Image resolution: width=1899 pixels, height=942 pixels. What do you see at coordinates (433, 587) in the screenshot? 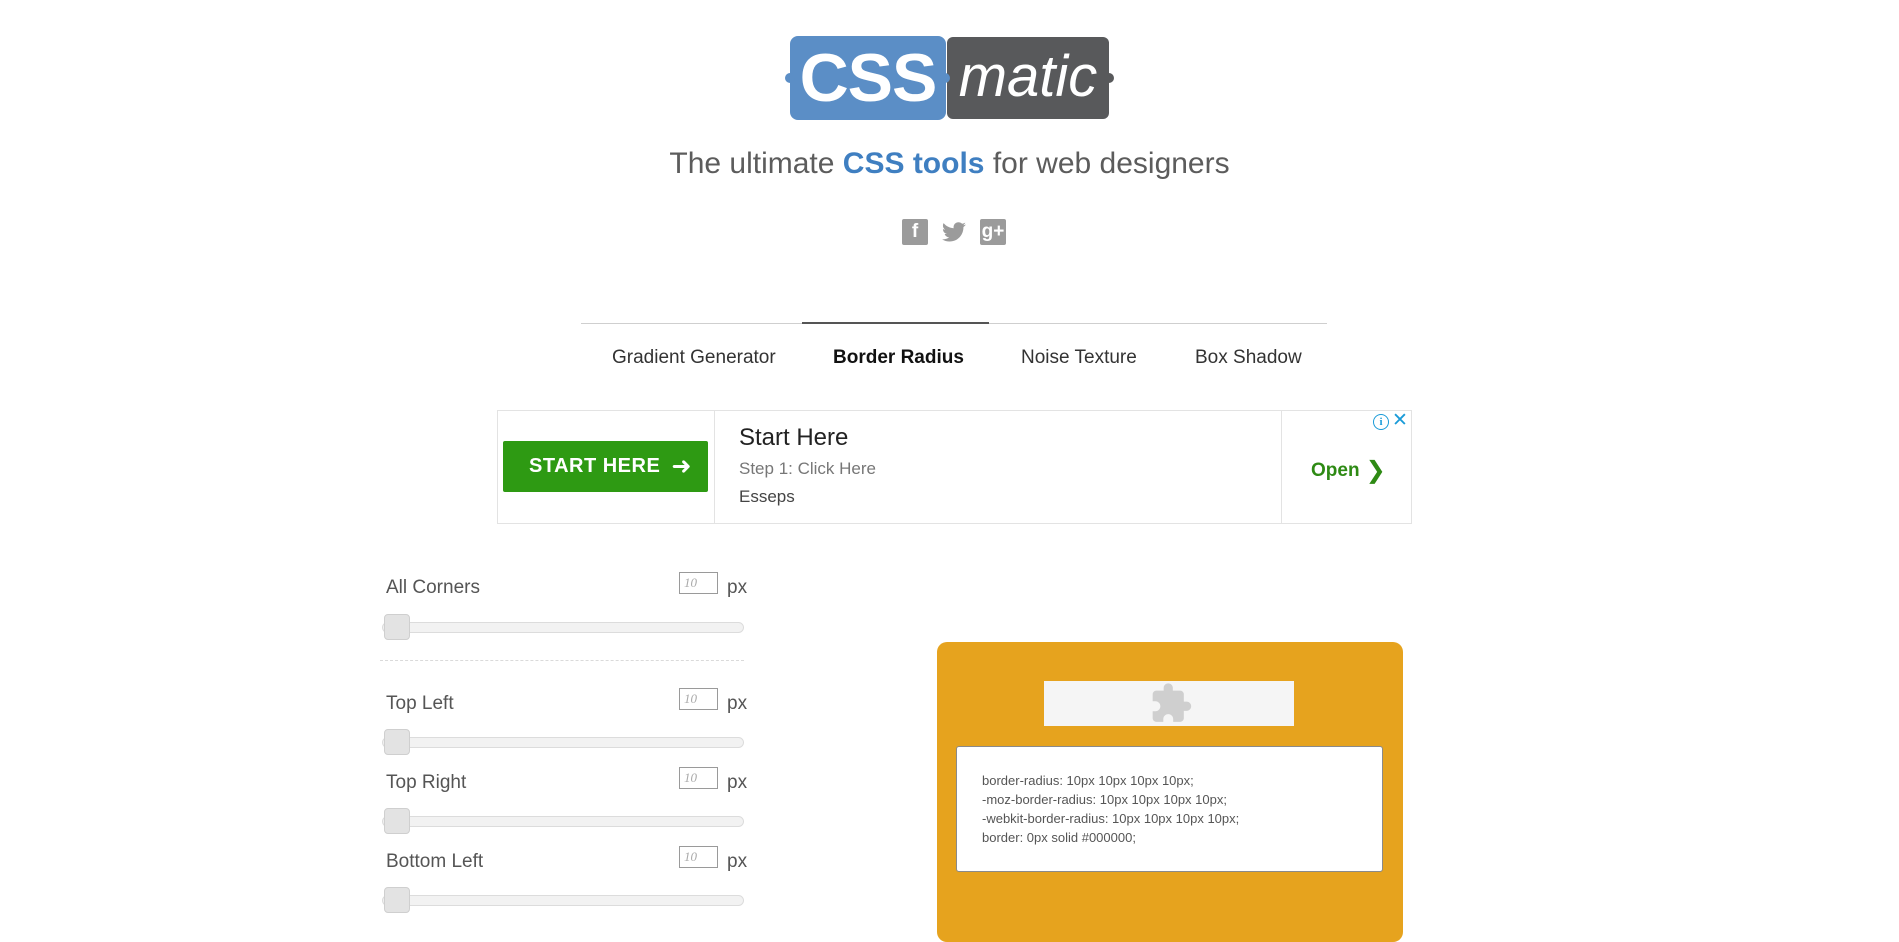
I see `all-corners-label: All Corners` at bounding box center [433, 587].